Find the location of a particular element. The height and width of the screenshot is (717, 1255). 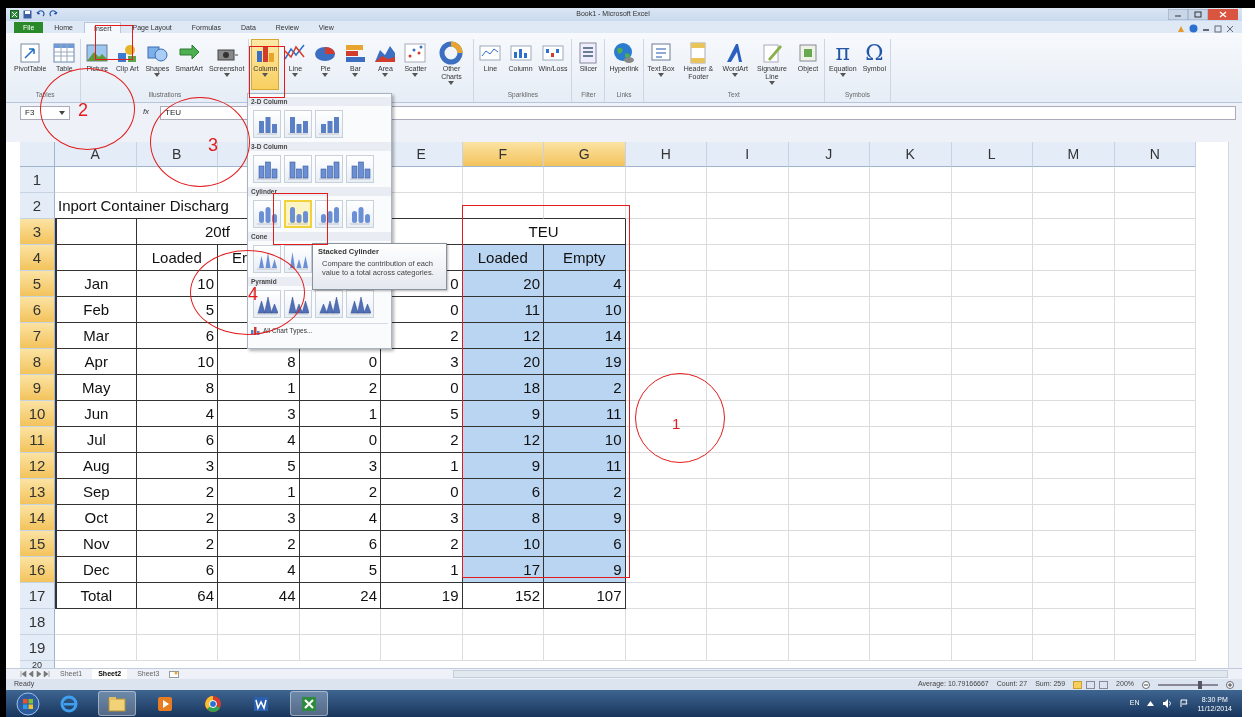

flag-icon is located at coordinates (1185, 703).